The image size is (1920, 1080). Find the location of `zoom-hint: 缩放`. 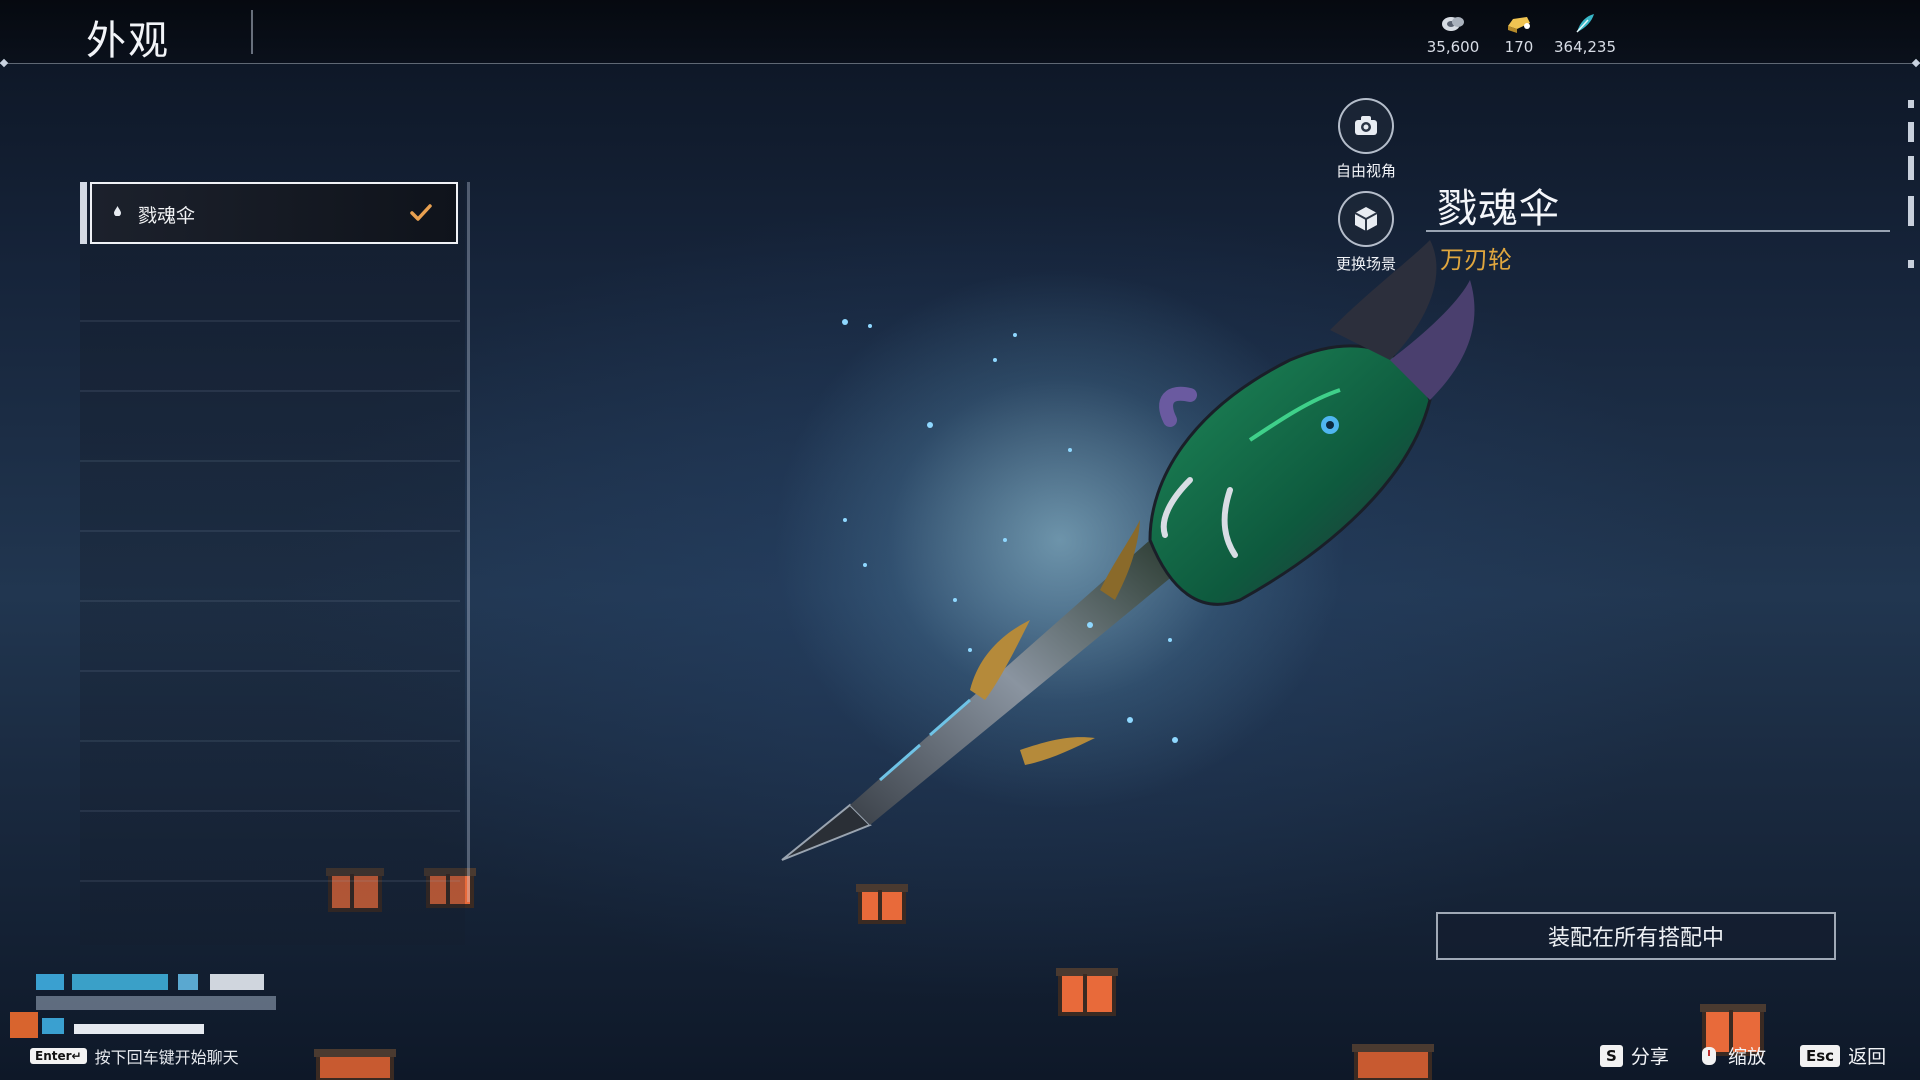

zoom-hint: 缩放 is located at coordinates (1732, 1055).